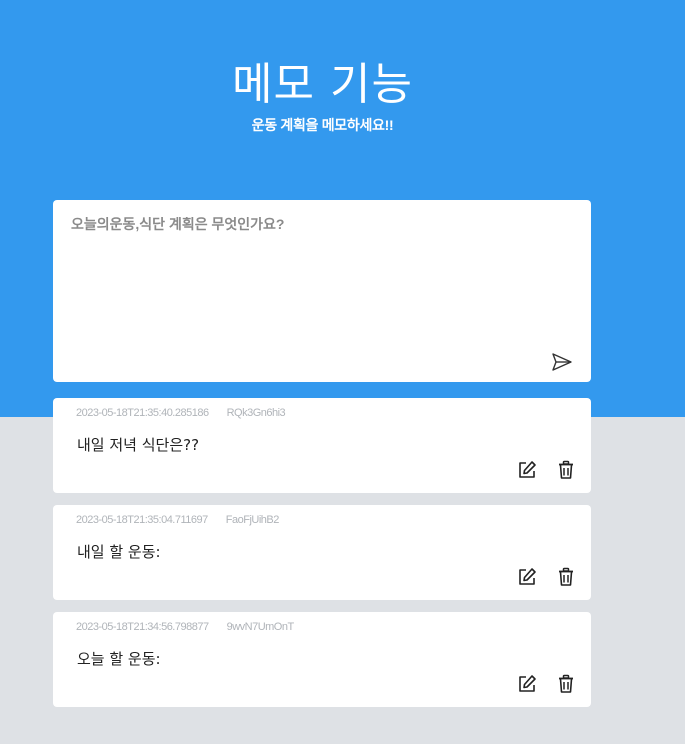 This screenshot has width=685, height=744. I want to click on memo-timestamp: 2023-05-18T21:35:40.285186, so click(142, 413).